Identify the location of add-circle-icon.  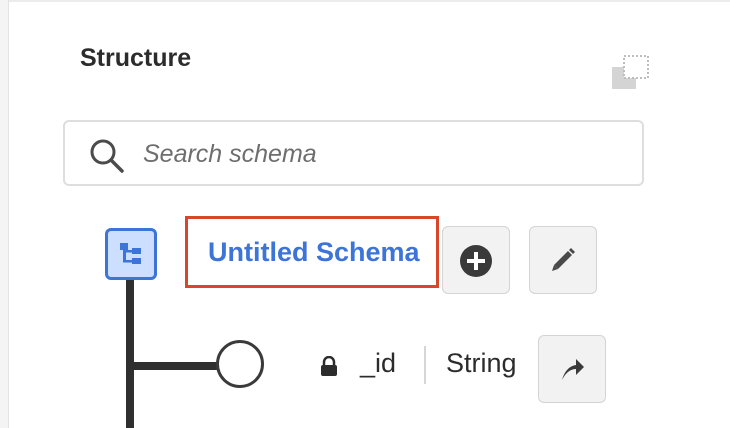
(476, 261).